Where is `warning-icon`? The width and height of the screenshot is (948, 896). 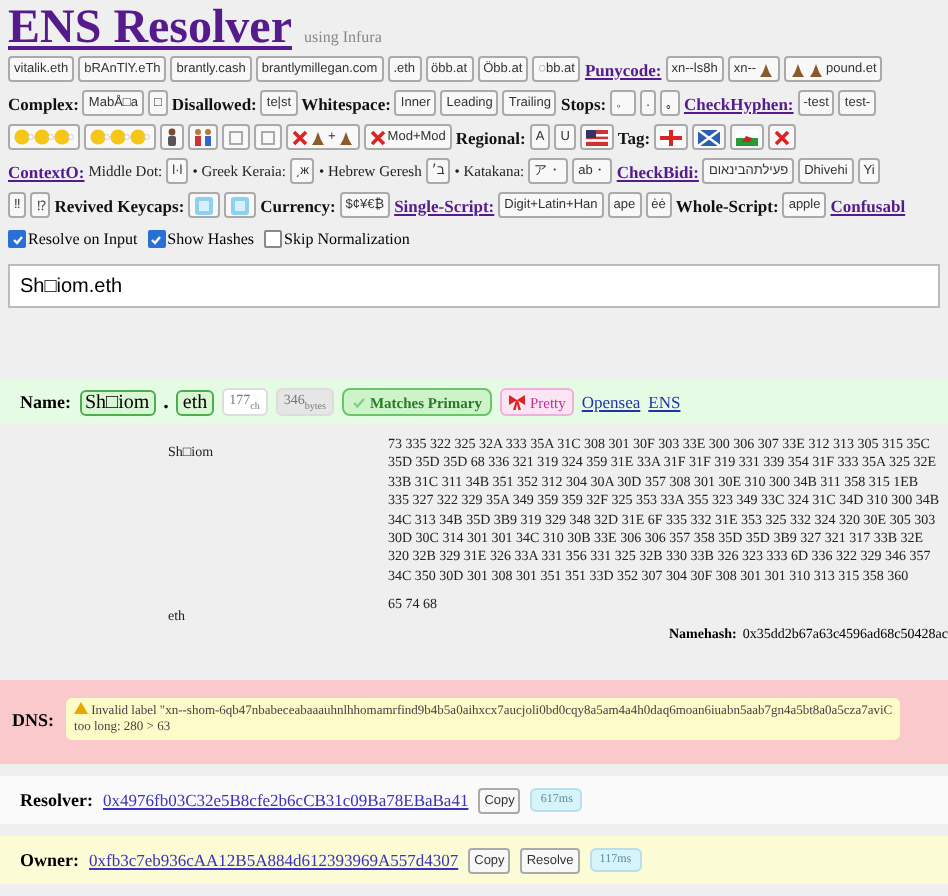 warning-icon is located at coordinates (81, 708).